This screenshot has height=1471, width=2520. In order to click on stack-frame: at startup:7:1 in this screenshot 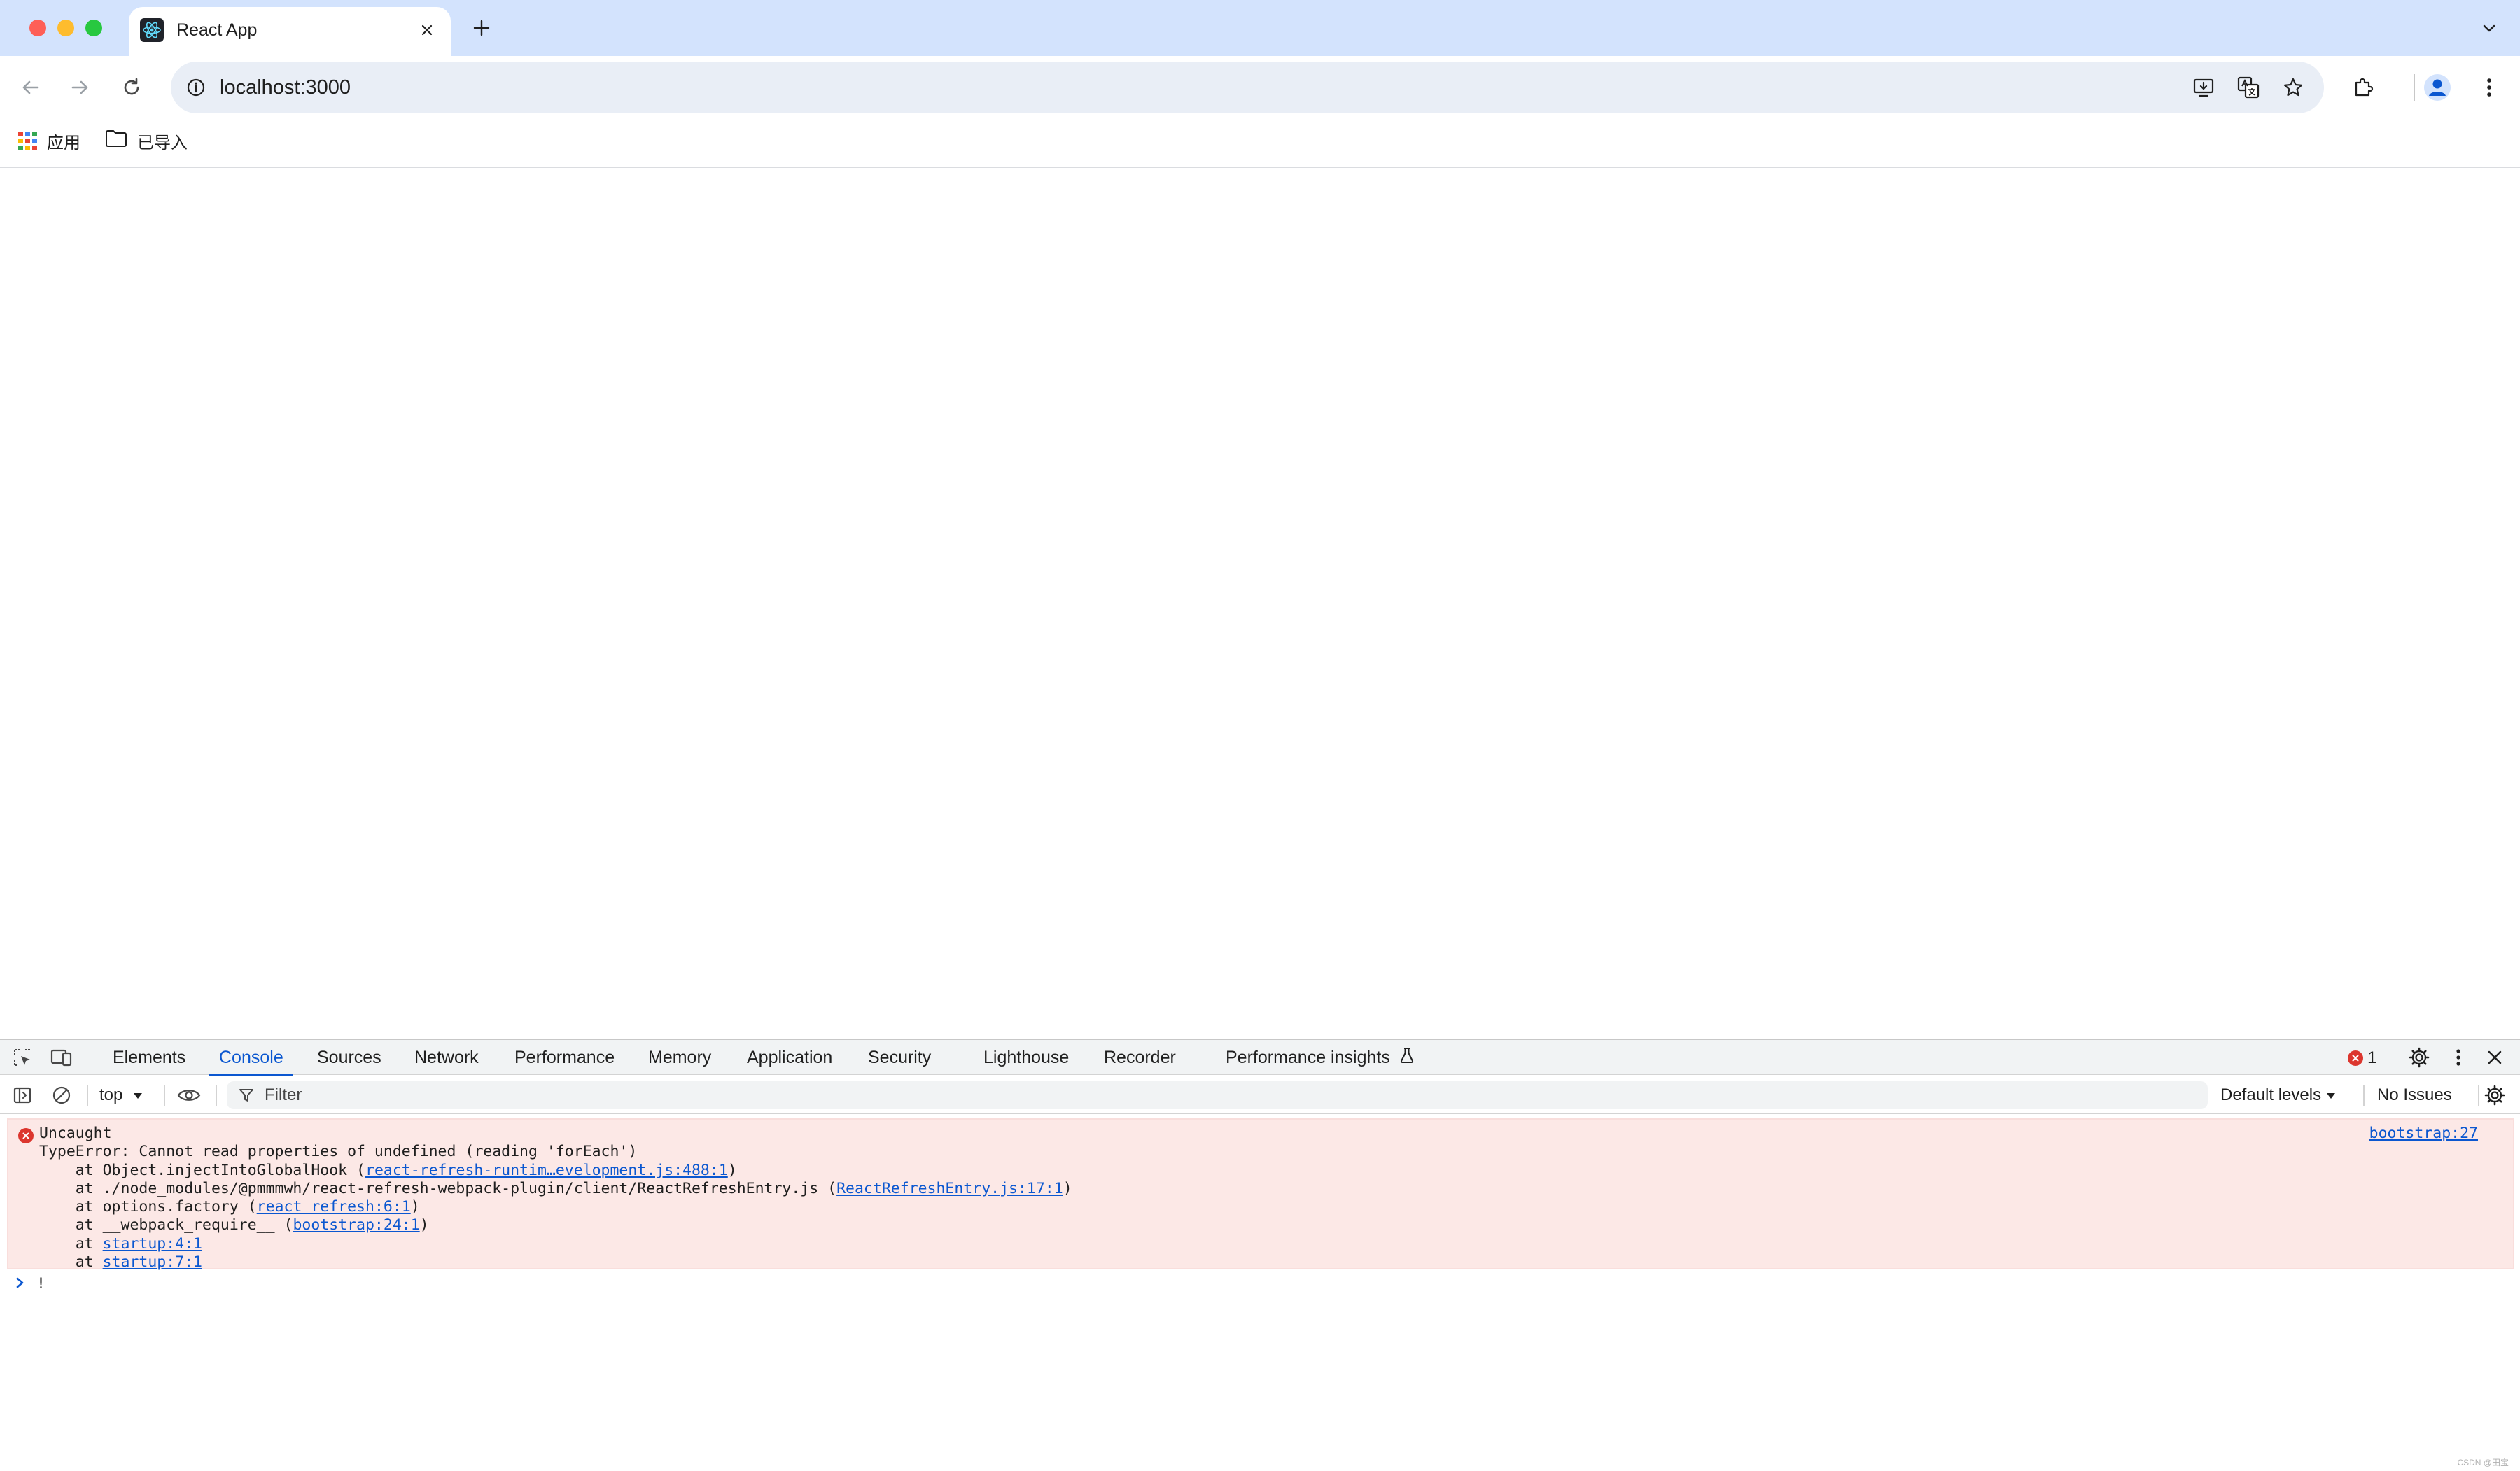, I will do `click(120, 1262)`.